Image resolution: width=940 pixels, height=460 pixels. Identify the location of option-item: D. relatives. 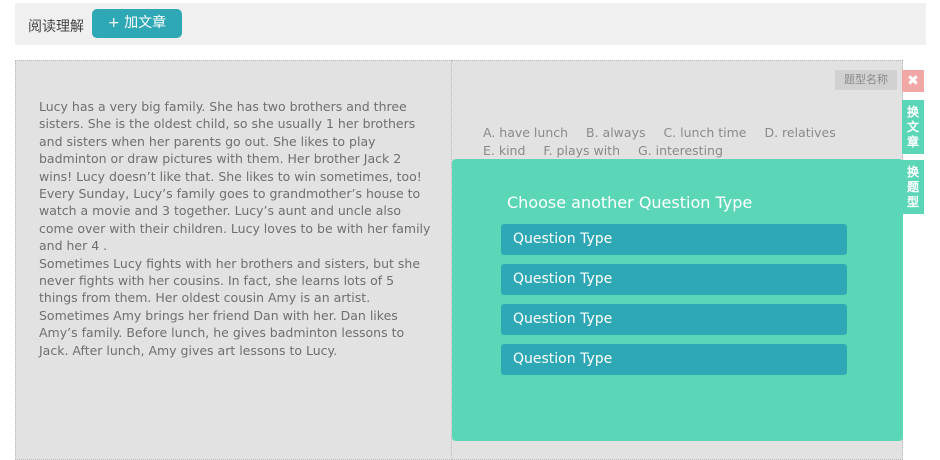
(800, 132).